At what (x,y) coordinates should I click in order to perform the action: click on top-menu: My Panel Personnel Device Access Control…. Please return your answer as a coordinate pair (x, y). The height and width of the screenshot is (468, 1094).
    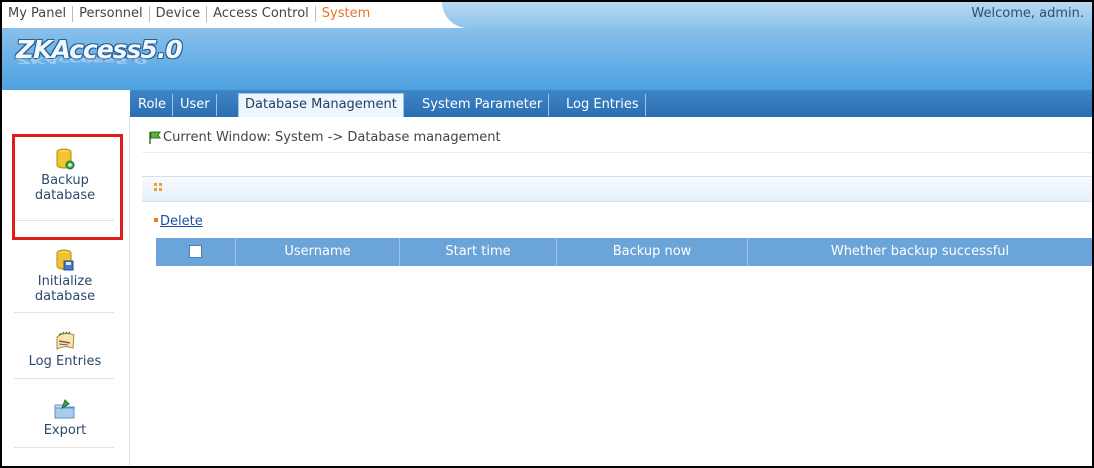
    Looking at the image, I should click on (191, 14).